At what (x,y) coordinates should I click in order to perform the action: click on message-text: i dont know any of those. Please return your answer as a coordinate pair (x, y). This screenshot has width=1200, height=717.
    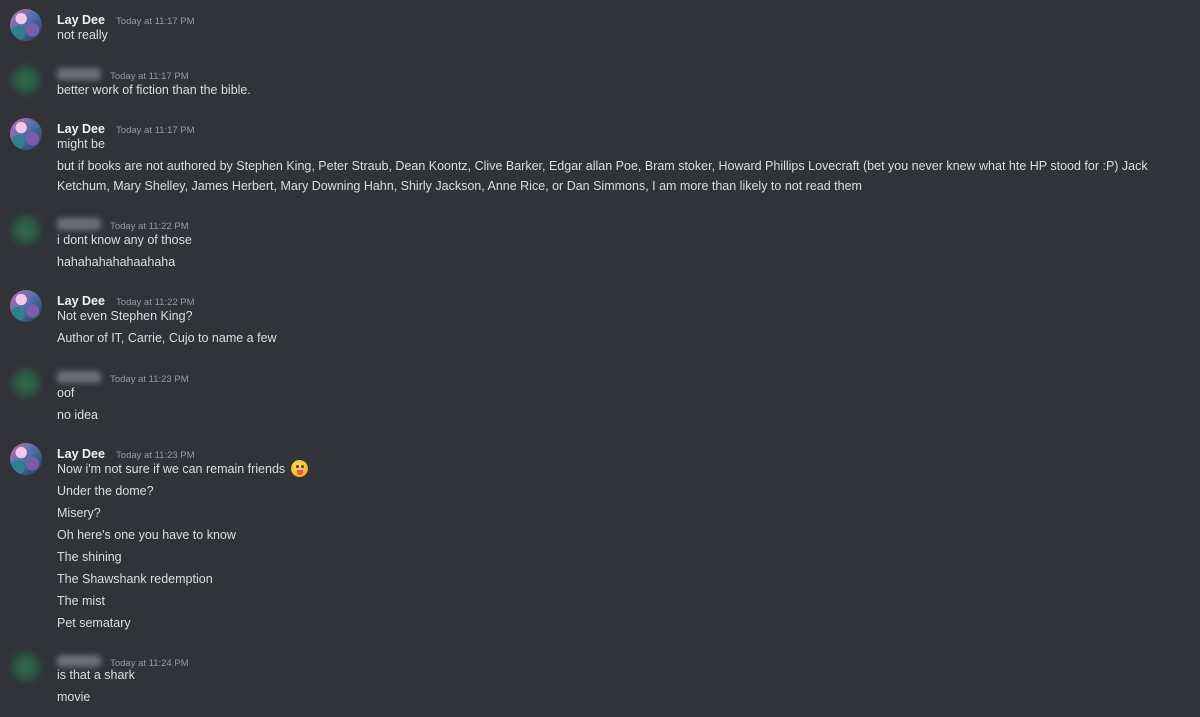
    Looking at the image, I should click on (124, 240).